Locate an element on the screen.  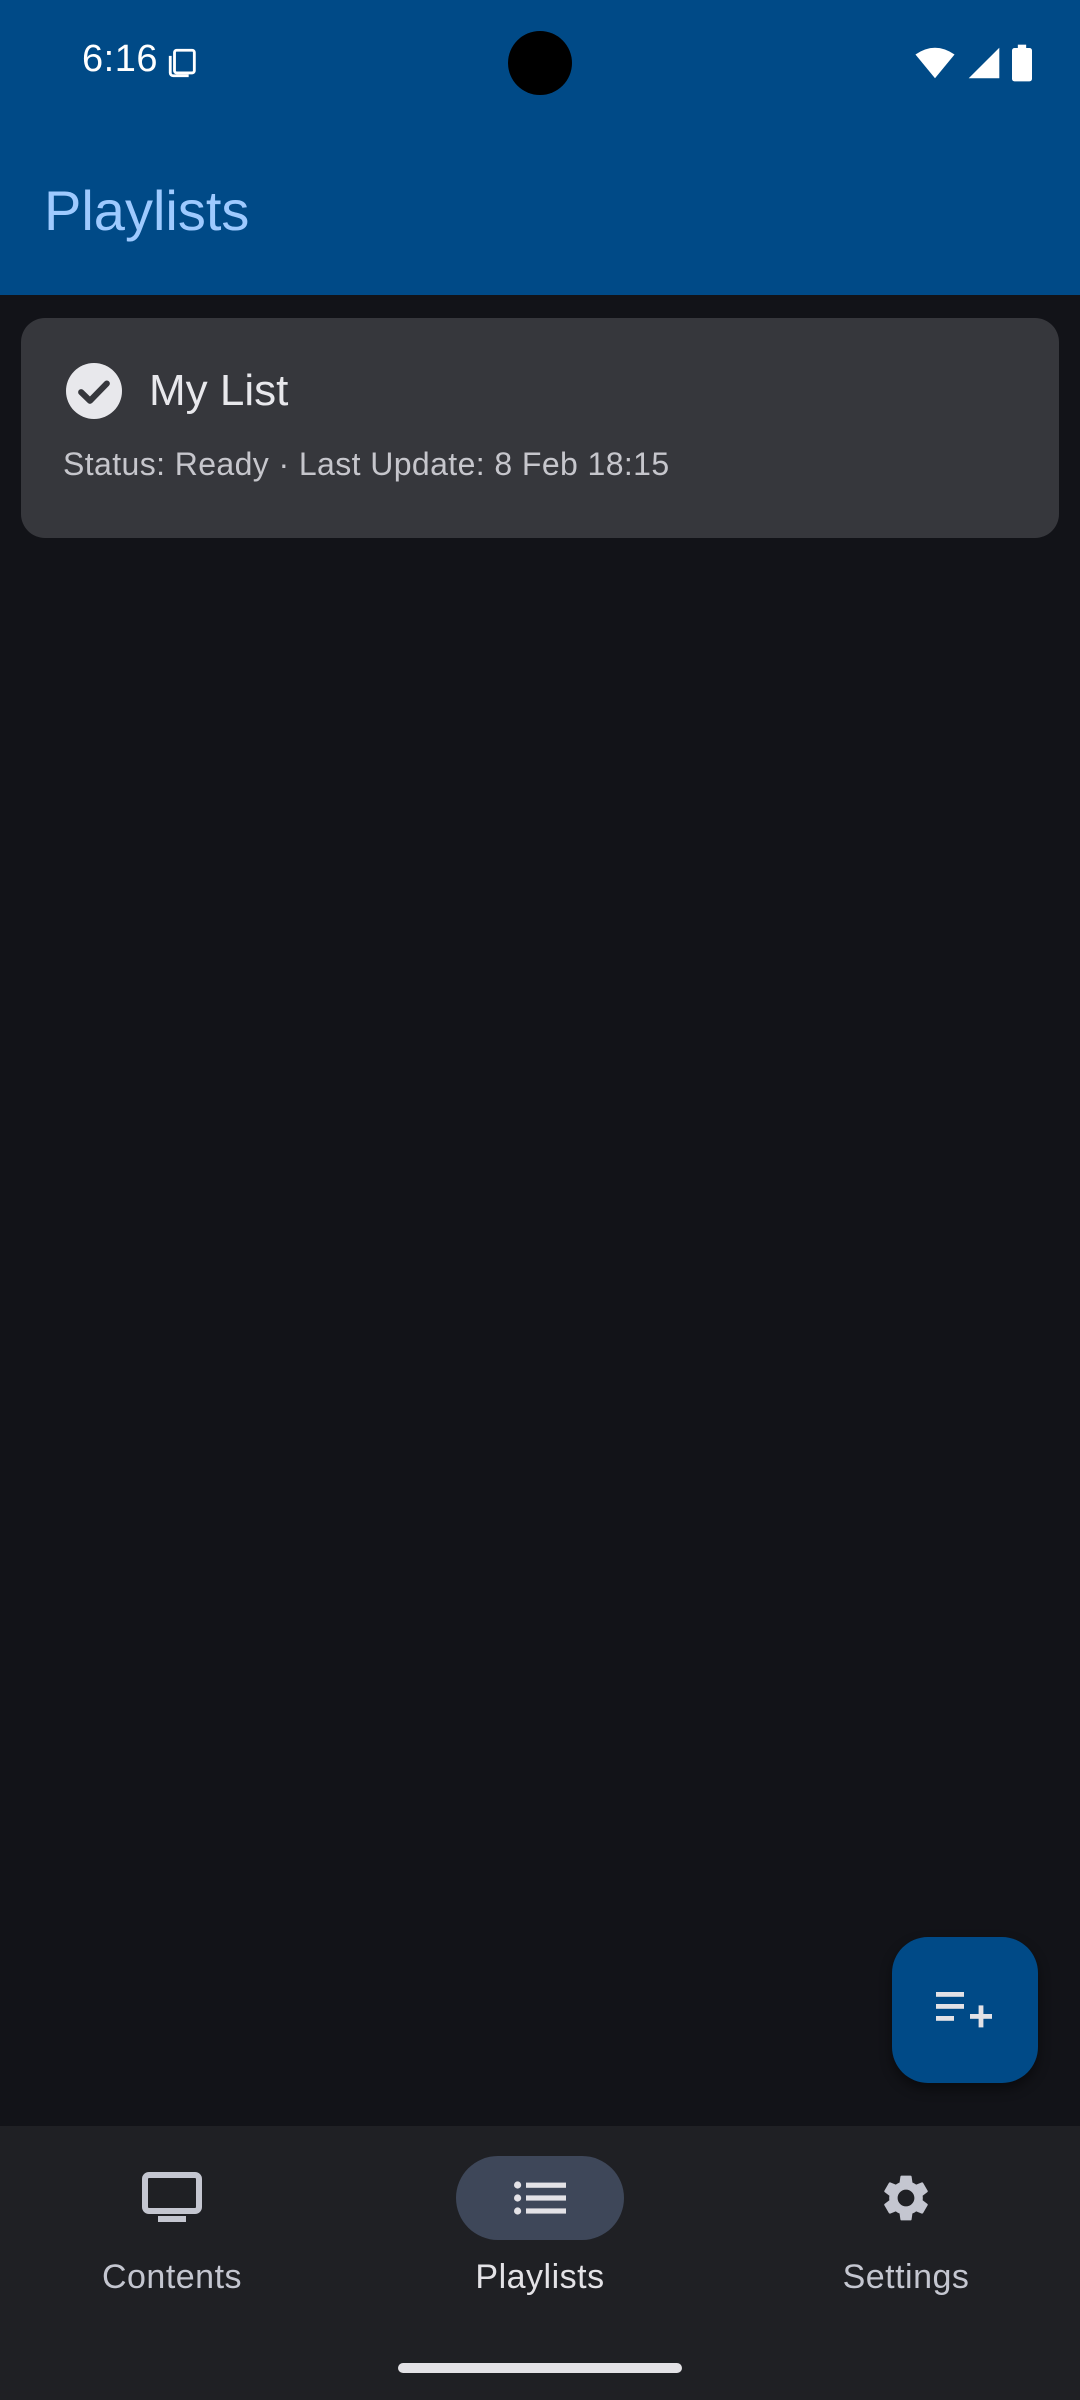
gear-icon is located at coordinates (906, 2198).